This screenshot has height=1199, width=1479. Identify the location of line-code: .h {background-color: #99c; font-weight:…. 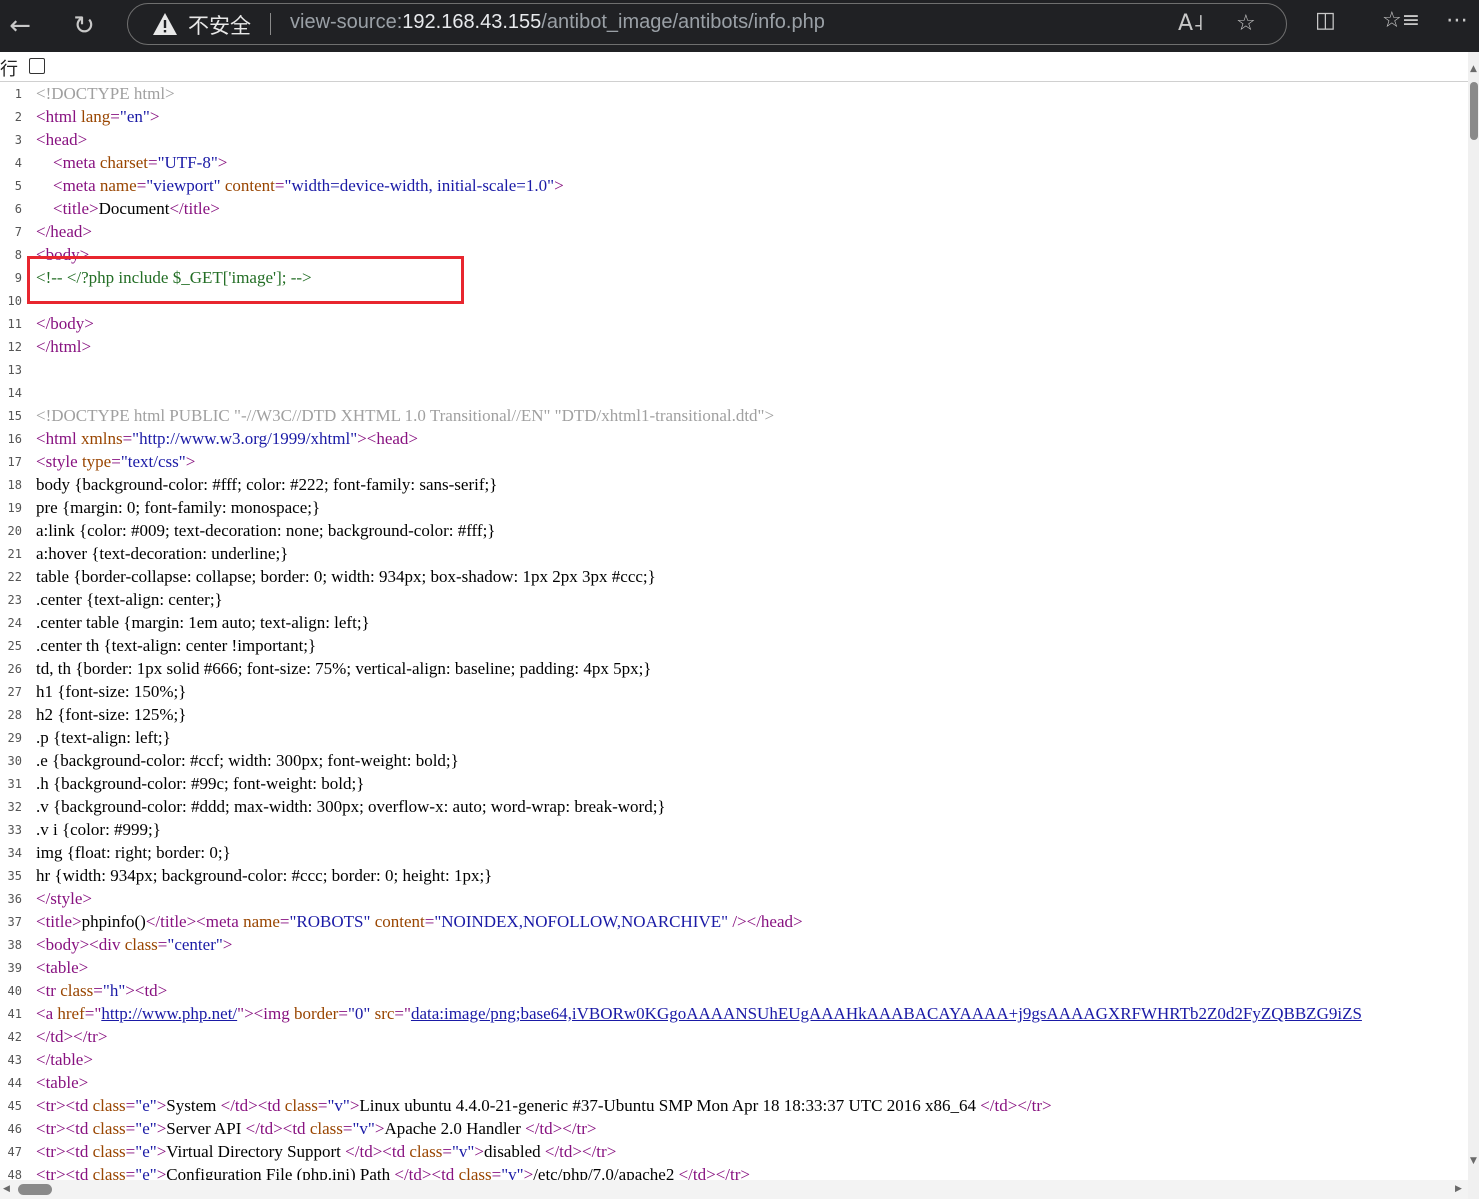
(200, 783).